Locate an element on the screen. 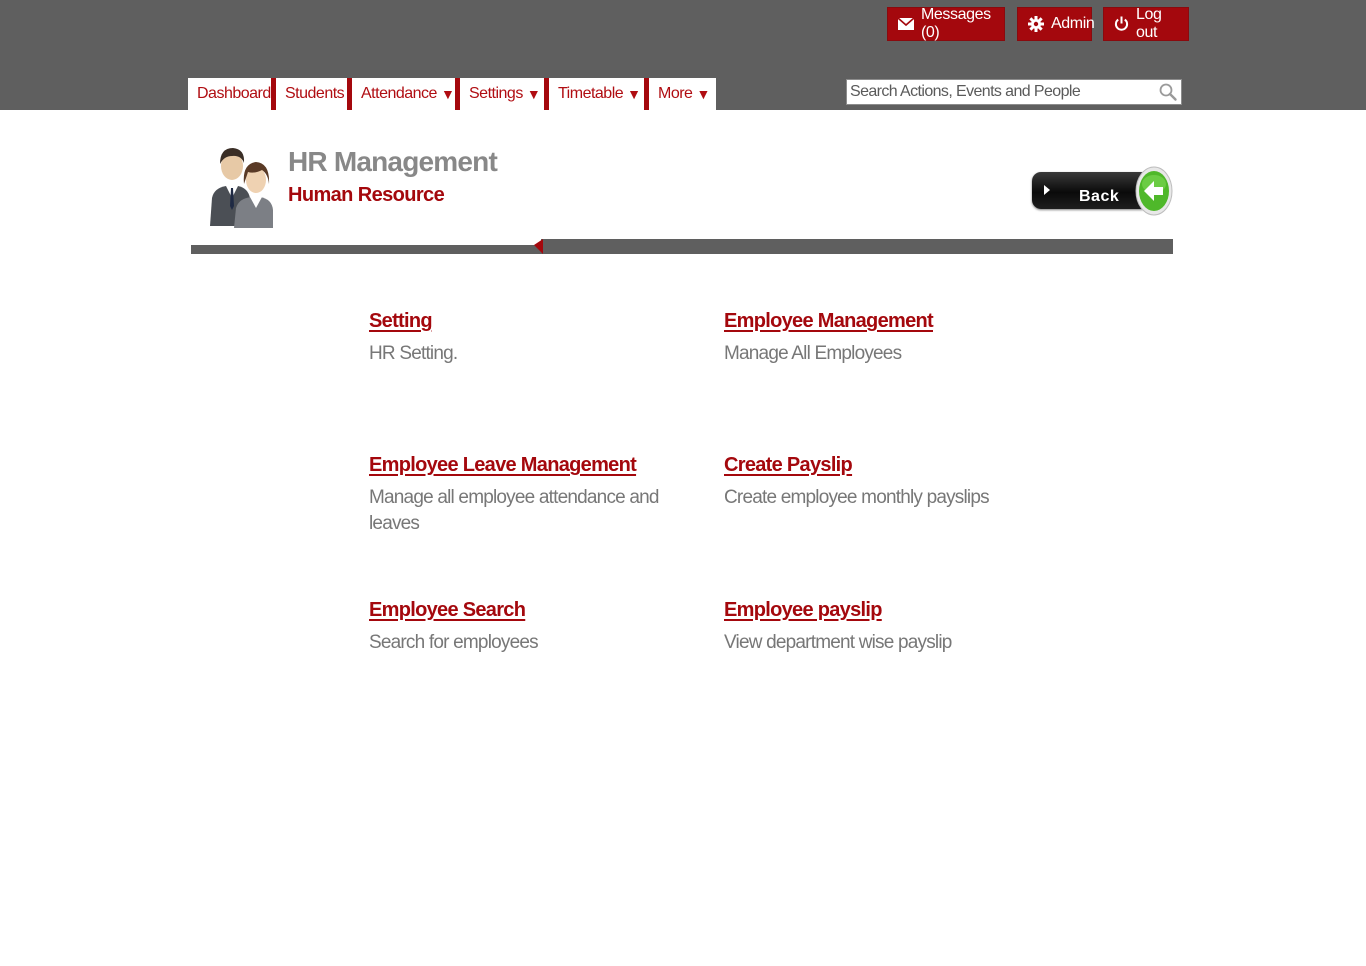 Image resolution: width=1366 pixels, height=966 pixels. nav-tab-label: Attendance is located at coordinates (399, 93).